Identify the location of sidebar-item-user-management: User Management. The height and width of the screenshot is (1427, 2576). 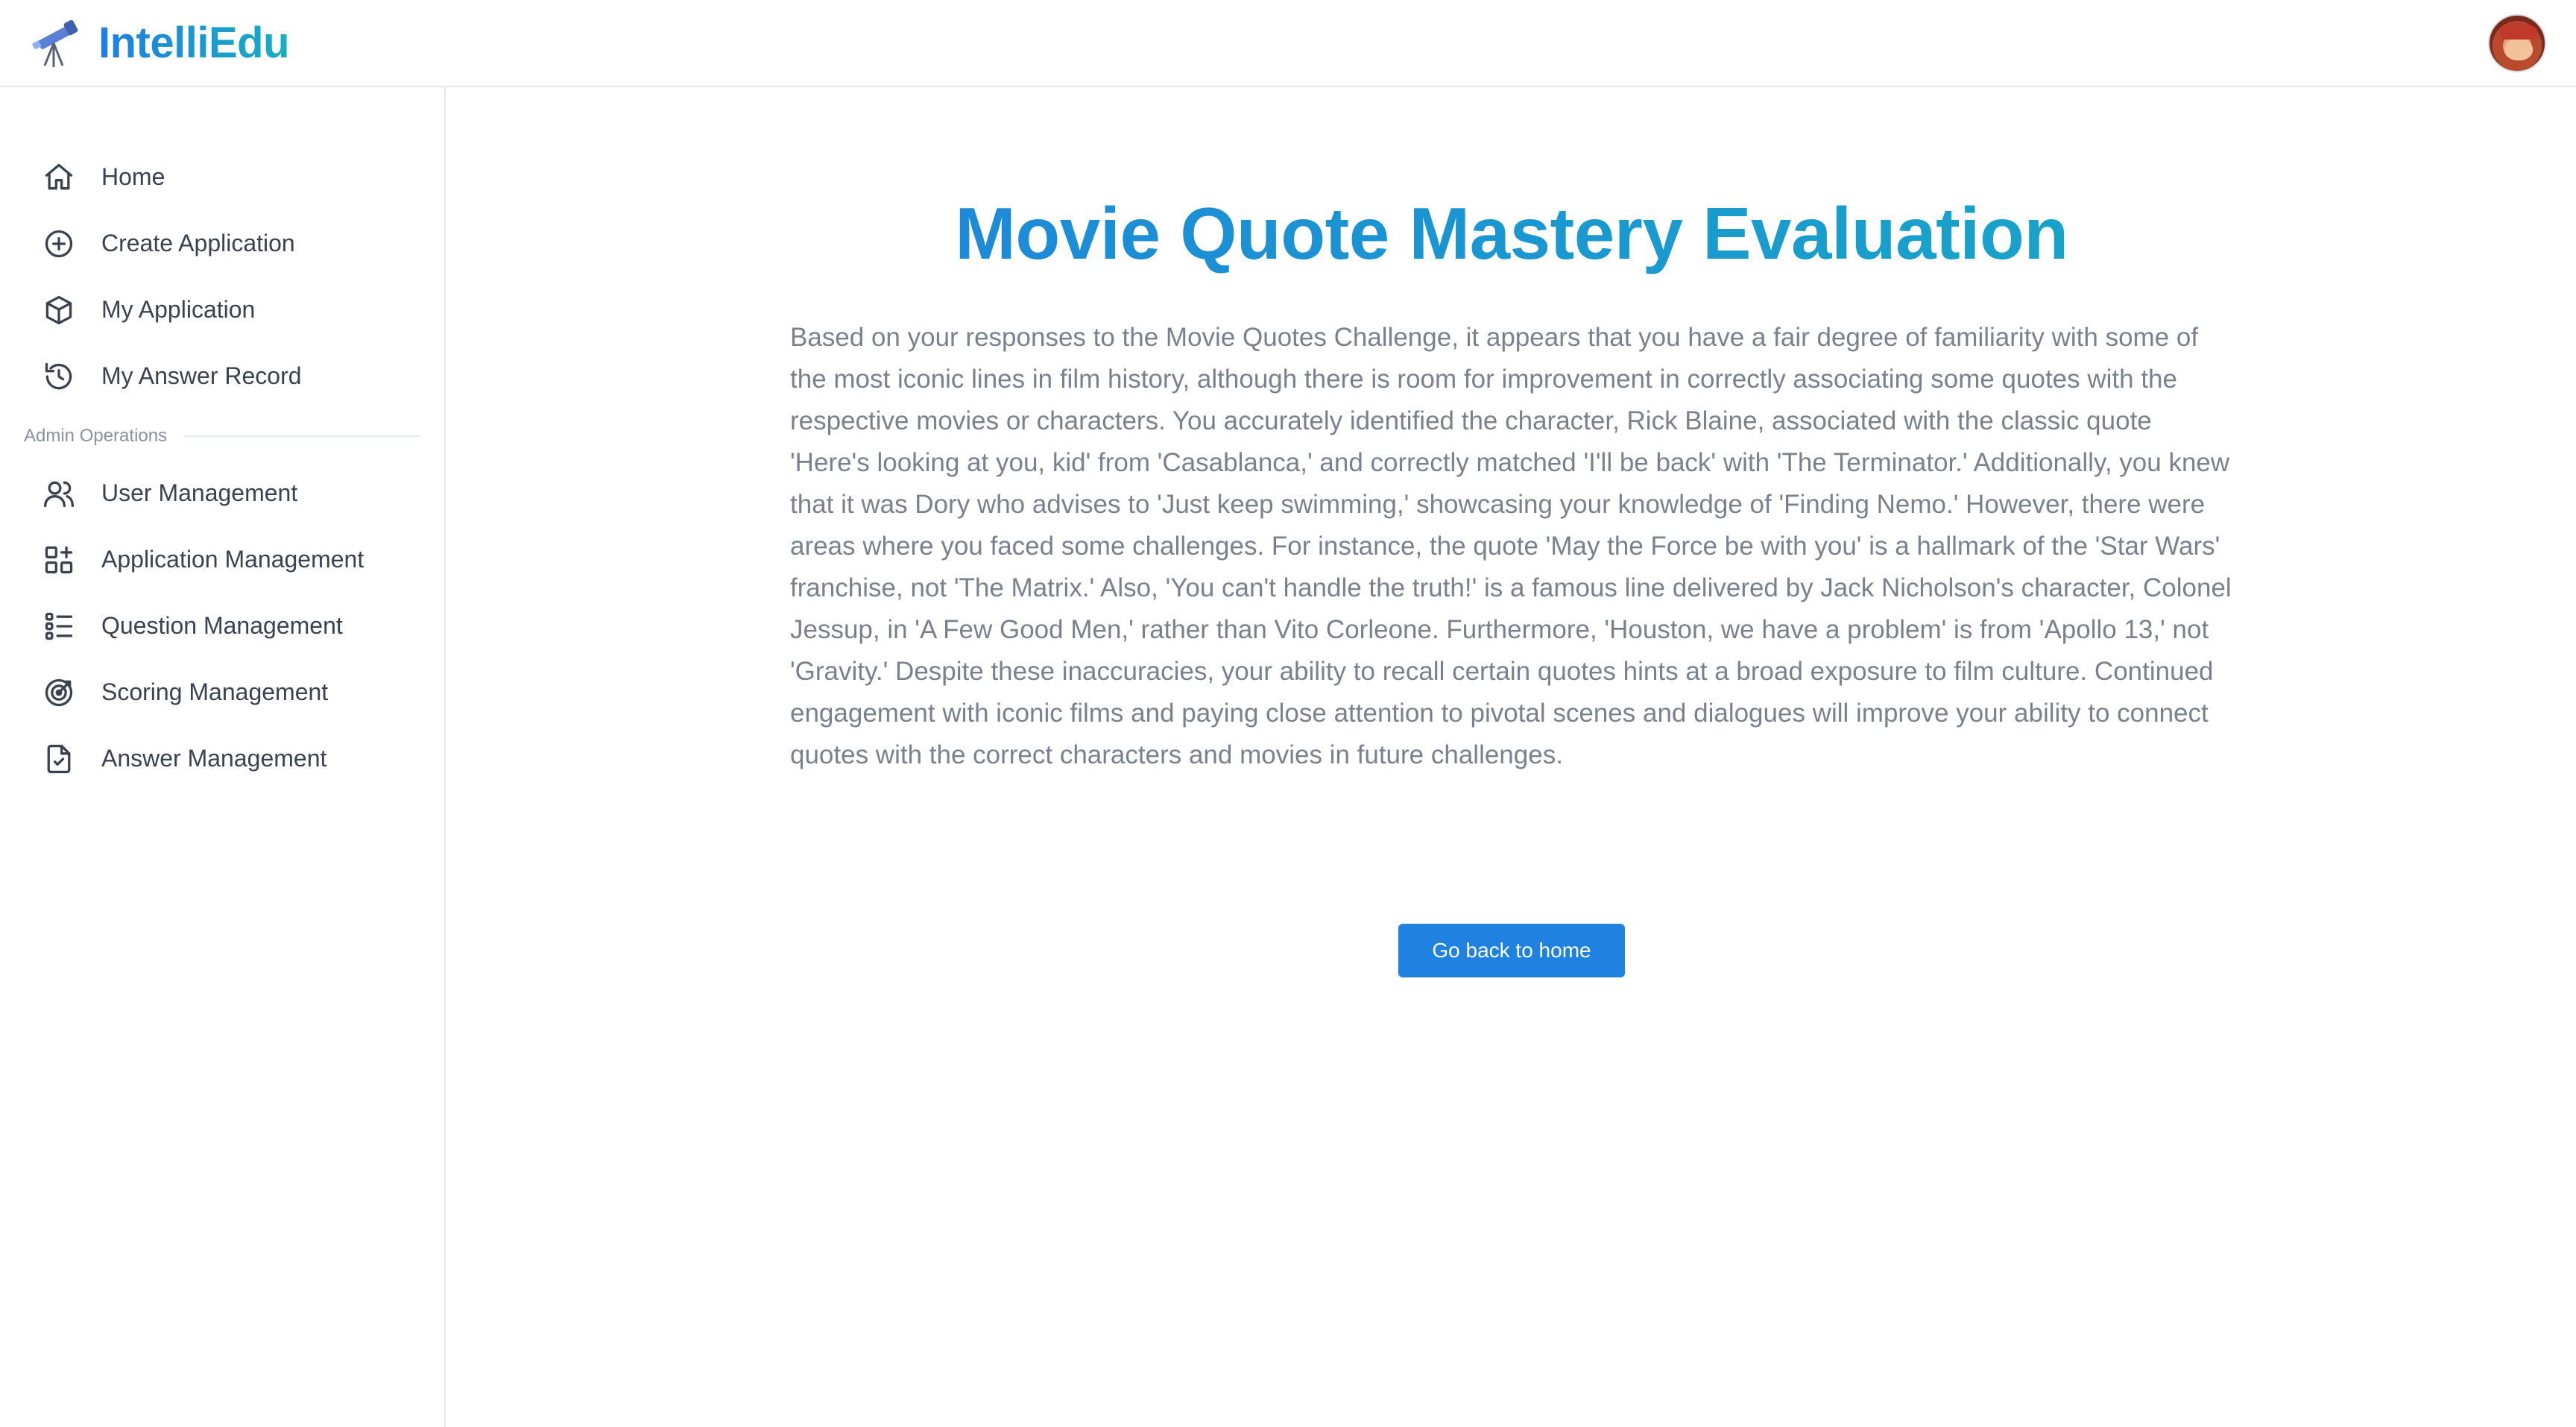
(222, 493).